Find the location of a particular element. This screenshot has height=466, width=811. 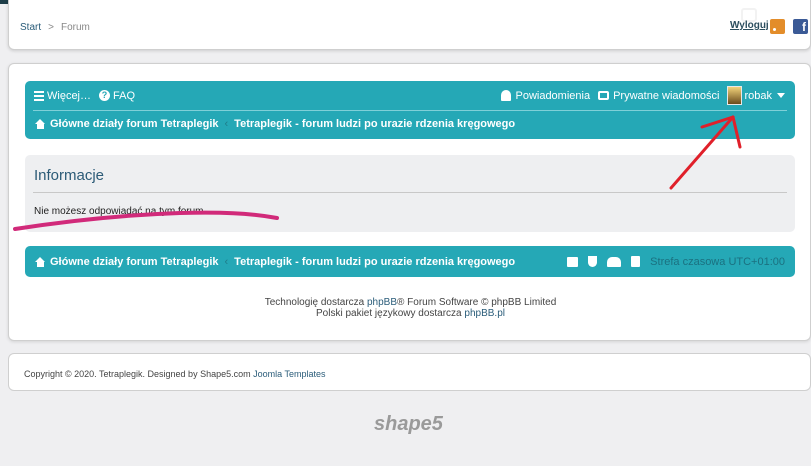

breadcrumb: Start > Forum is located at coordinates (55, 27).